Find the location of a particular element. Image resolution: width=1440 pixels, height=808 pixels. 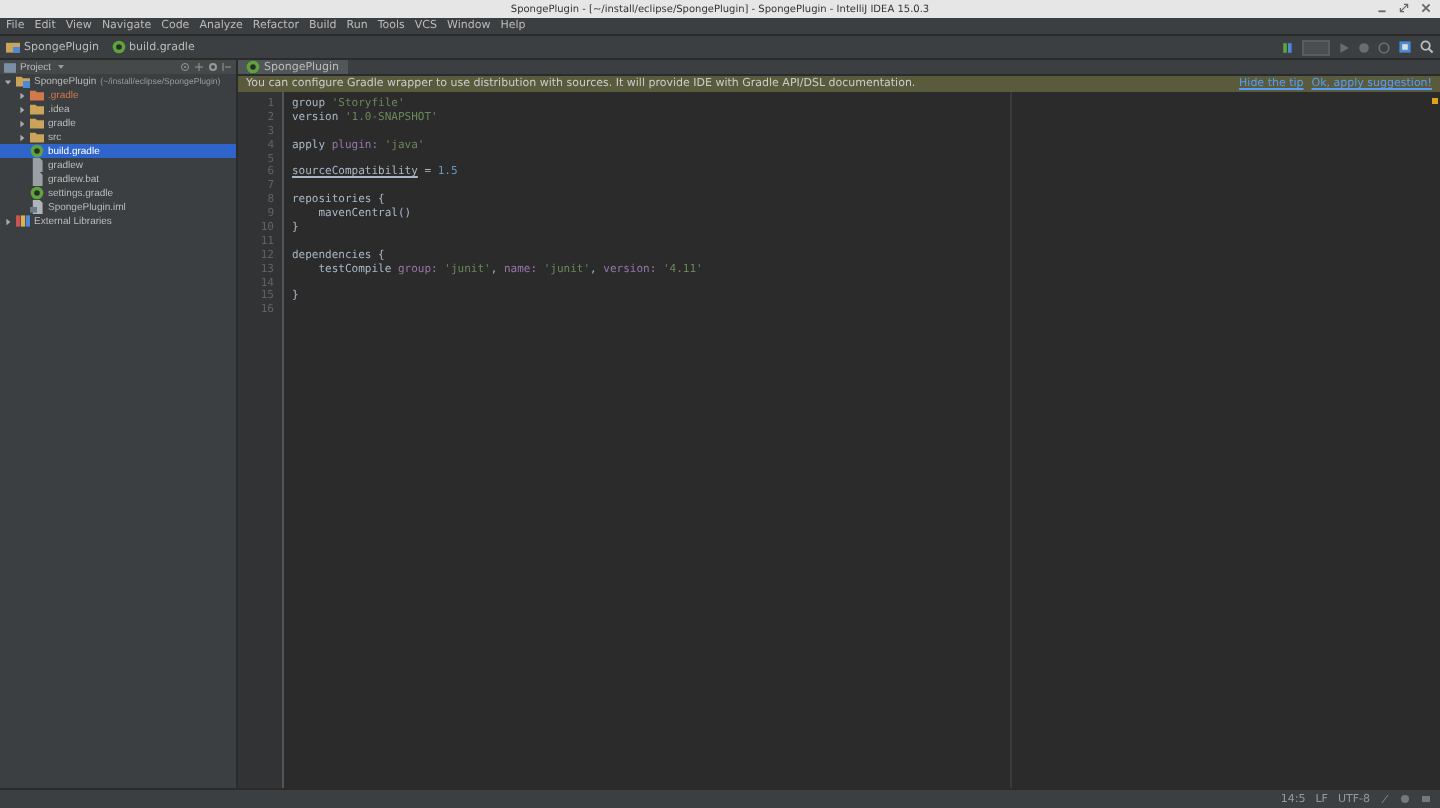

module-folder-icon is located at coordinates (23, 81).